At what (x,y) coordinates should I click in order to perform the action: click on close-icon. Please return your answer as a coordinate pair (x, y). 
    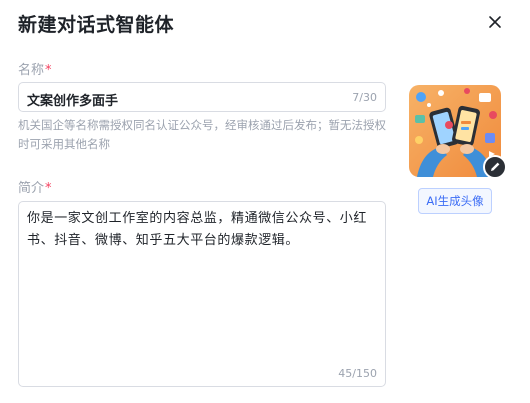
    Looking at the image, I should click on (495, 22).